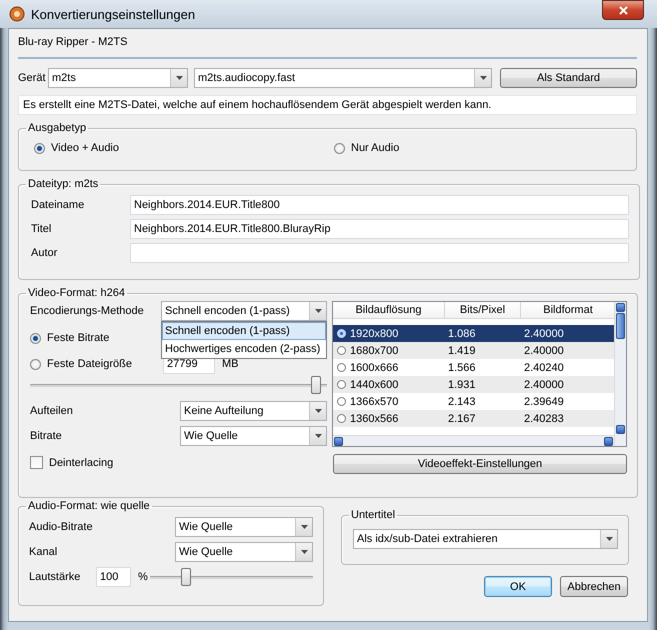 The height and width of the screenshot is (630, 657). Describe the element at coordinates (379, 205) in the screenshot. I see `text-field: Neighbors.2014.EUR.Title800` at that location.